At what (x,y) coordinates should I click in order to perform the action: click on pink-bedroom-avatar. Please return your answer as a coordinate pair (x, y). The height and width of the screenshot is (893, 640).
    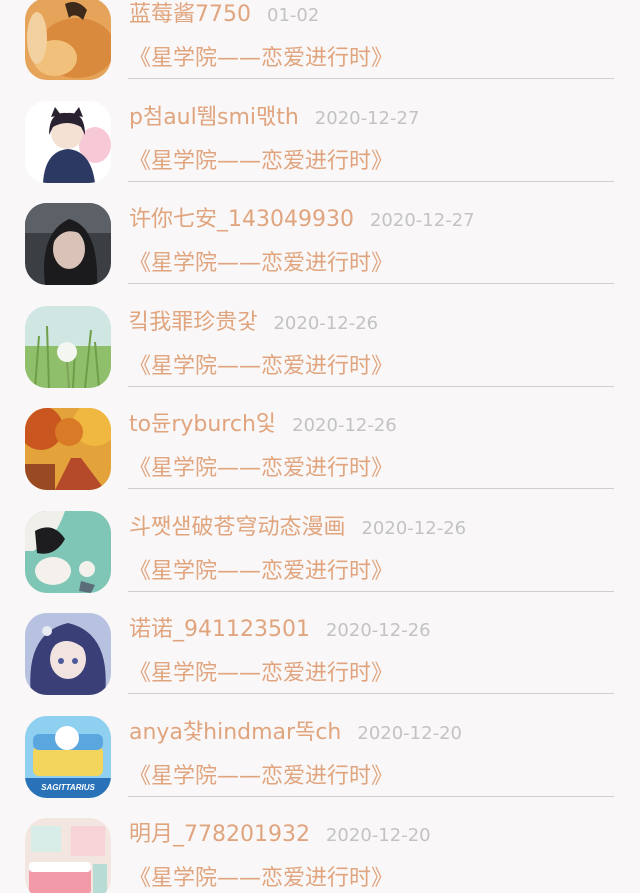
    Looking at the image, I should click on (68, 855).